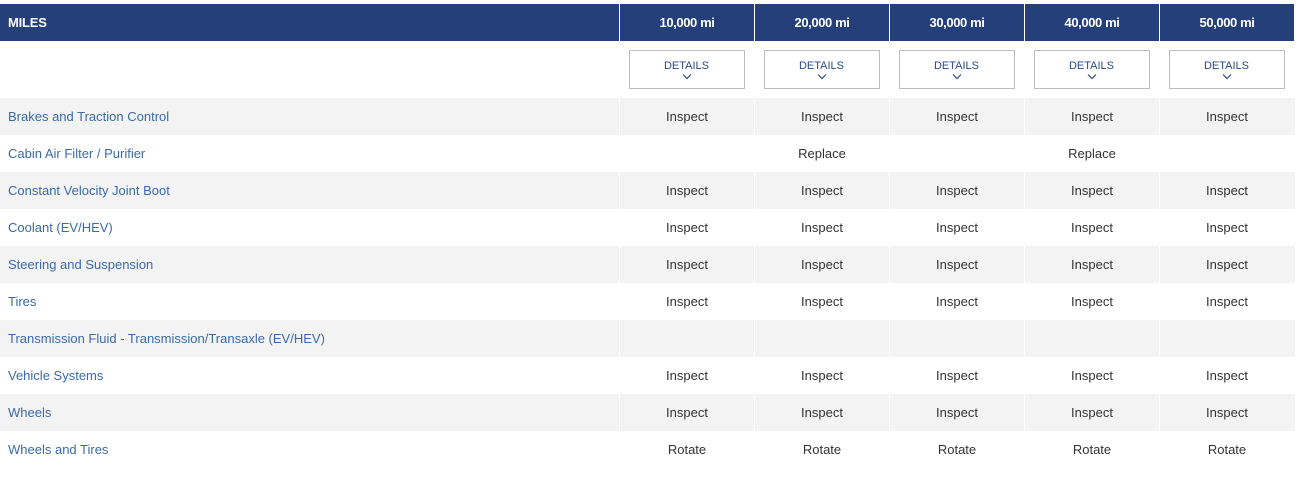 The image size is (1302, 487). What do you see at coordinates (686, 22) in the screenshot?
I see `mileage-column-header: 10,000 mi` at bounding box center [686, 22].